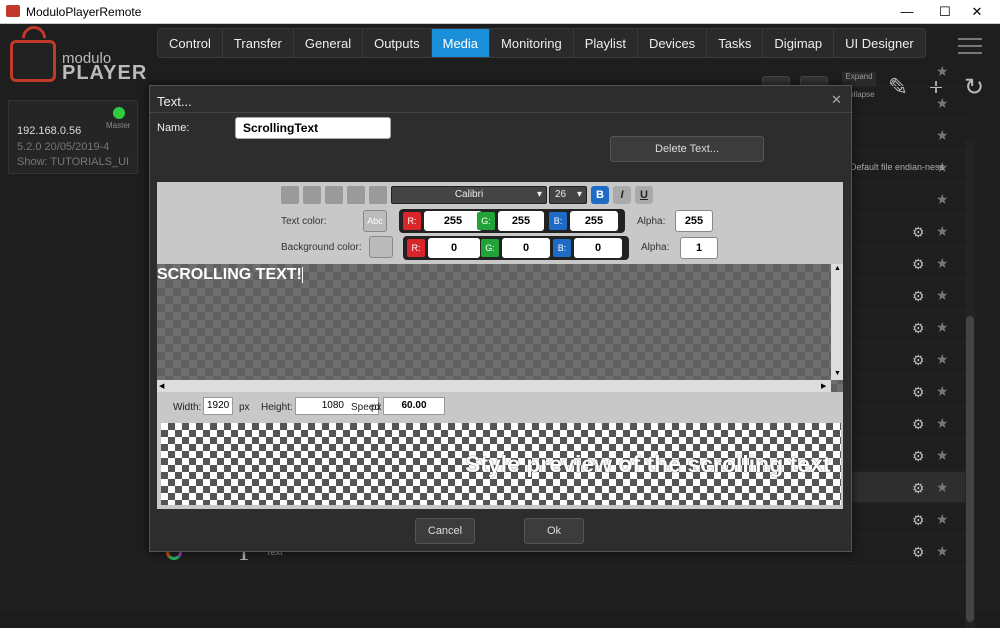  Describe the element at coordinates (799, 43) in the screenshot. I see `tab-digimap: Digimap` at that location.